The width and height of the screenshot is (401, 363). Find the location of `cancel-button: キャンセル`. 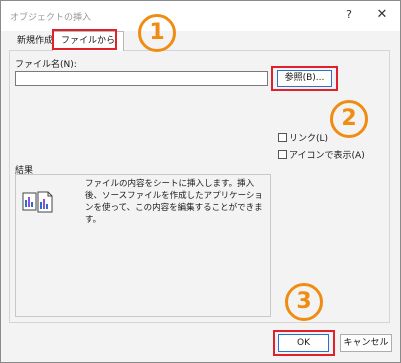

cancel-button: キャンセル is located at coordinates (366, 343).